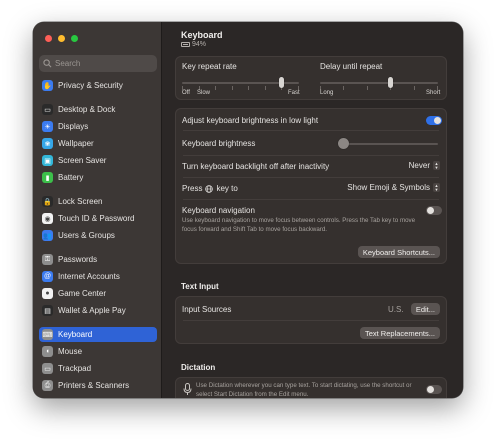  I want to click on sidebar-item-label: Battery, so click(71, 177).